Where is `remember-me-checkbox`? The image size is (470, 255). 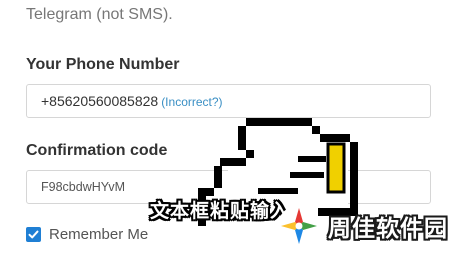
remember-me-checkbox is located at coordinates (33, 234).